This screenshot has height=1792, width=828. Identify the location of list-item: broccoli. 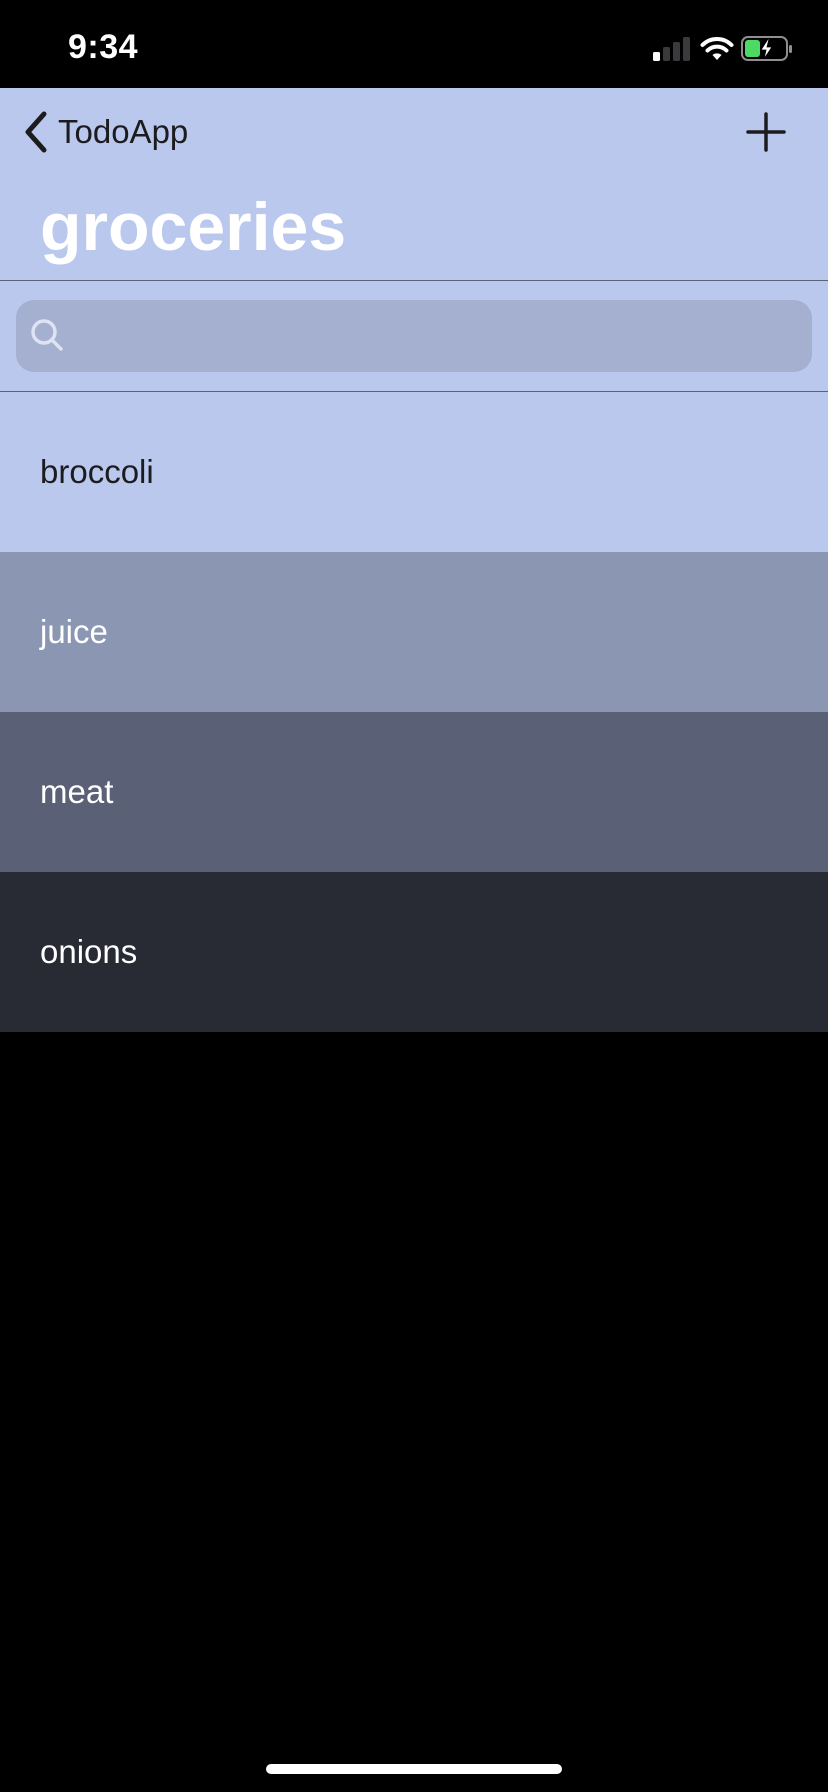
(414, 472).